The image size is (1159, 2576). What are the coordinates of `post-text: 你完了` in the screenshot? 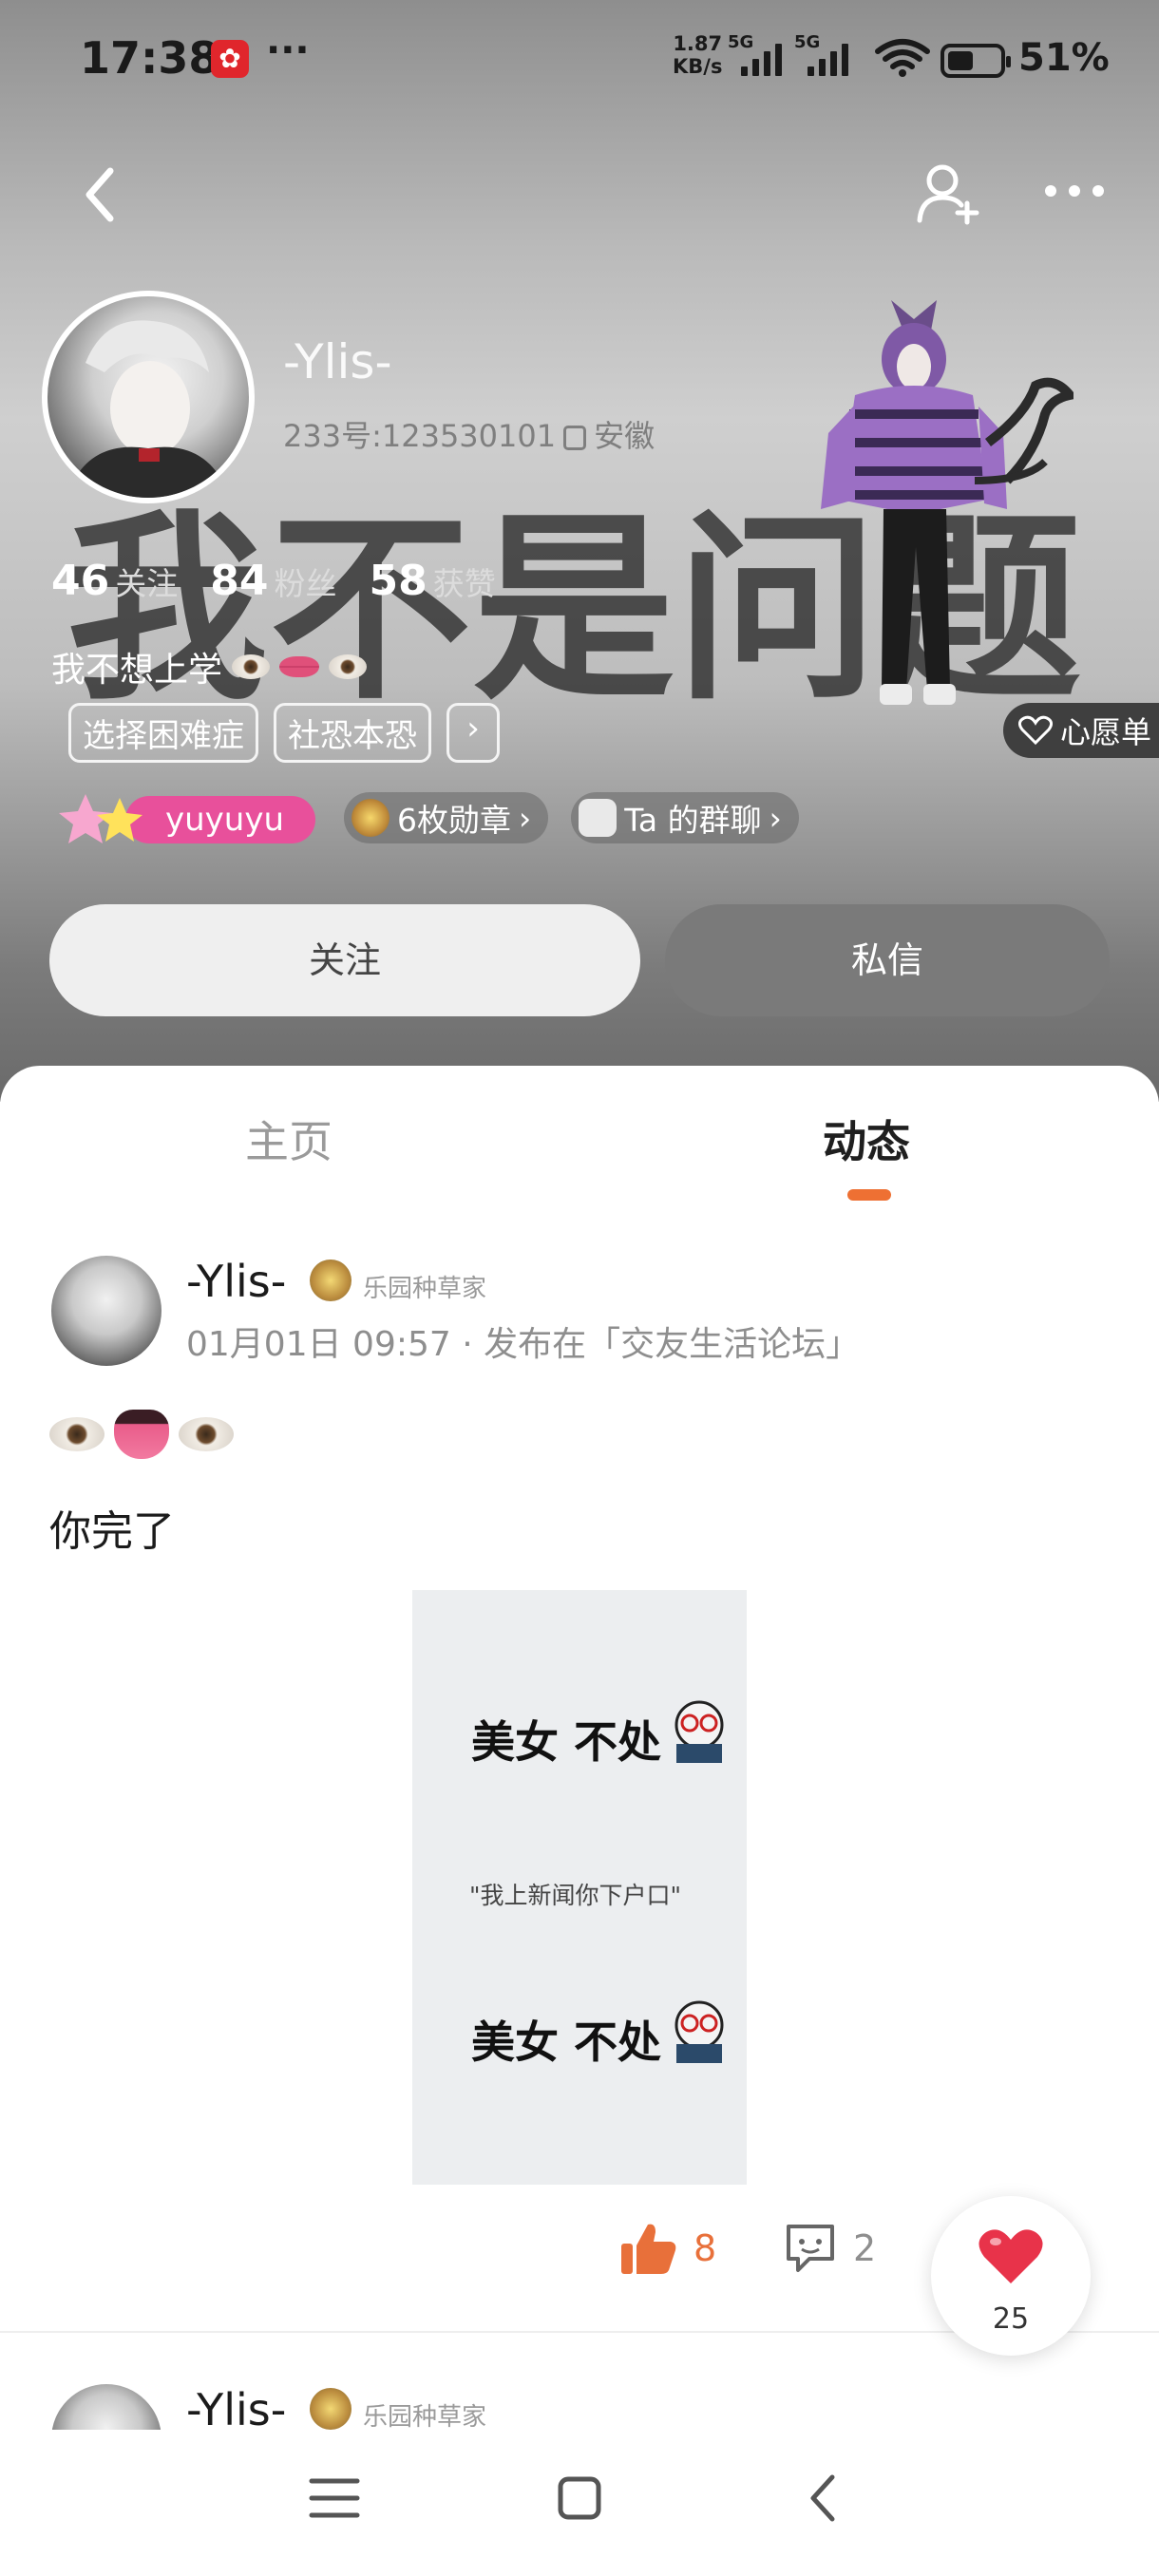 It's located at (112, 1531).